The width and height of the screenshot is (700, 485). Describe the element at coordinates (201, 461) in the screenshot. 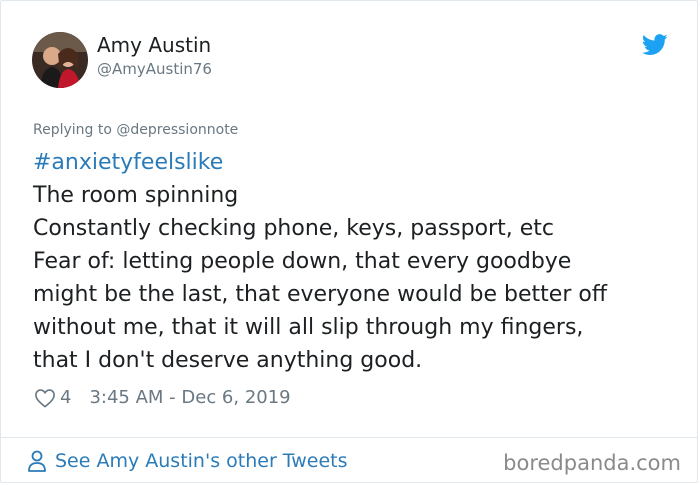

I see `see-other-tweets-label: See Amy Austin's other Tweets` at that location.